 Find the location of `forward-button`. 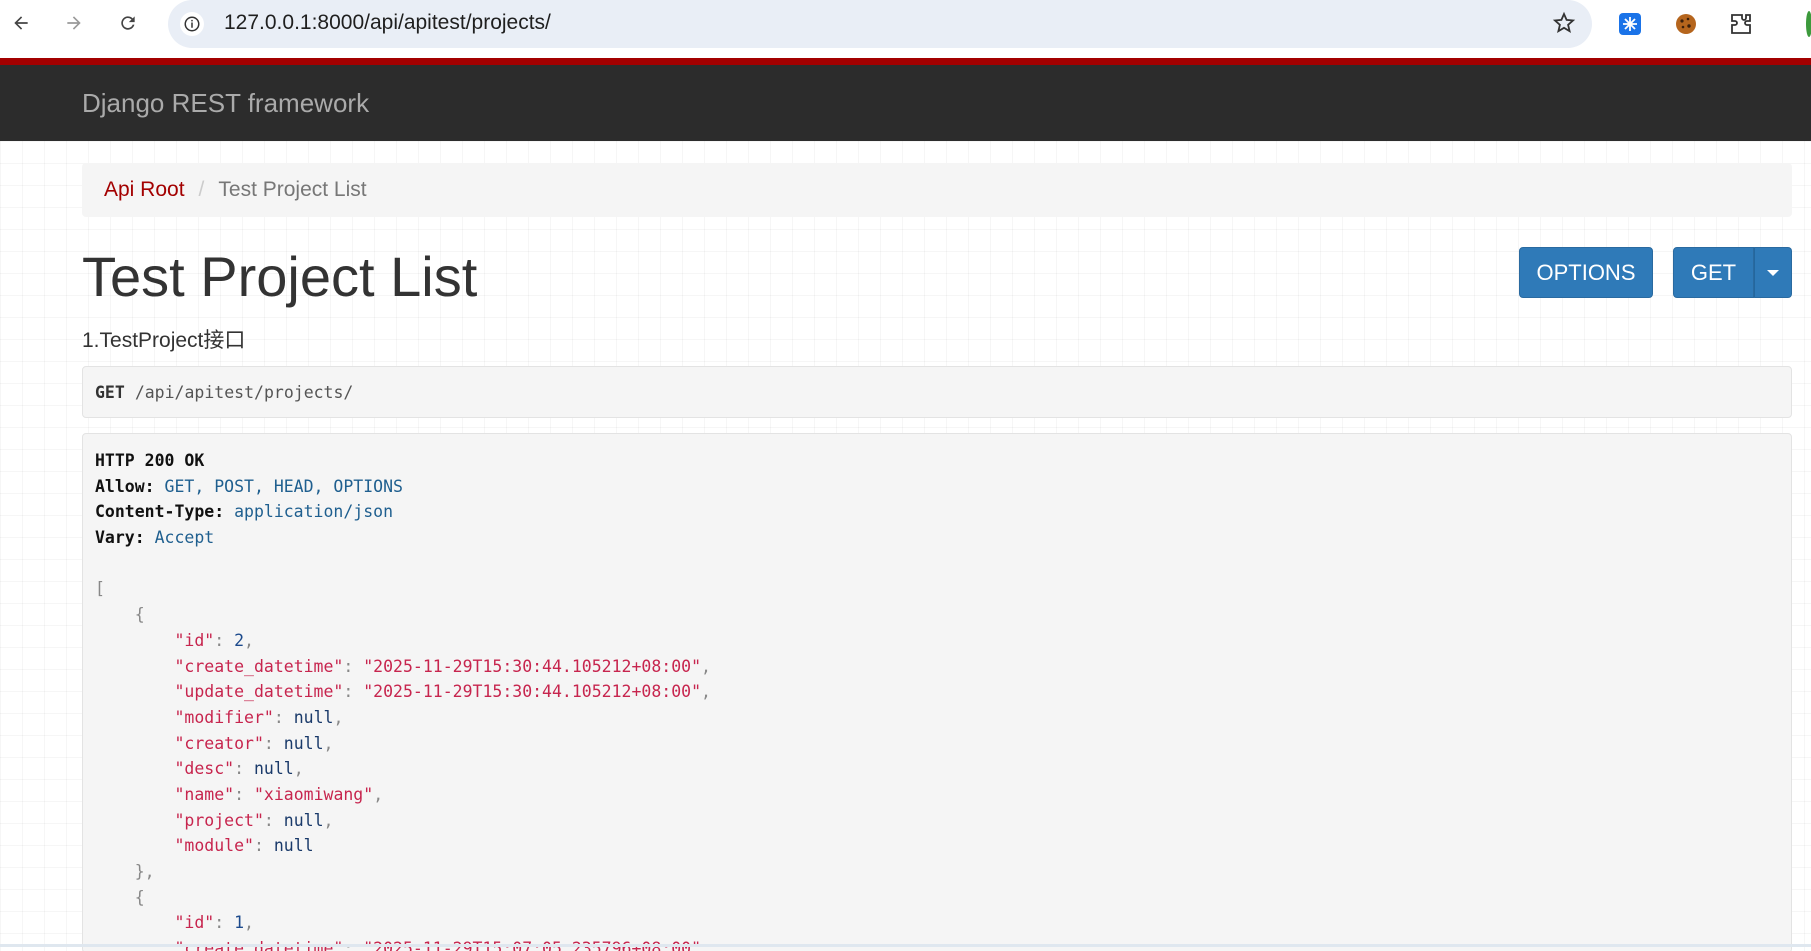

forward-button is located at coordinates (74, 23).